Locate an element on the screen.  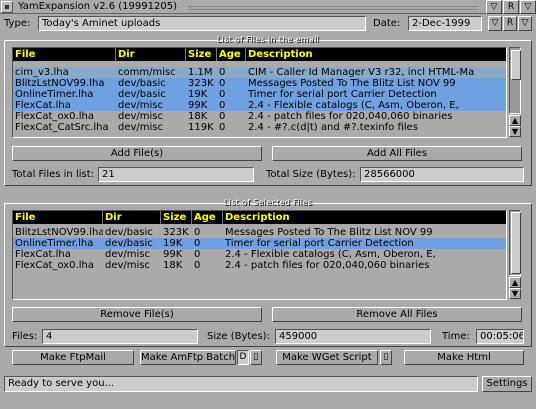
cell-file: BlitzLstNOV99.lha is located at coordinates (59, 232).